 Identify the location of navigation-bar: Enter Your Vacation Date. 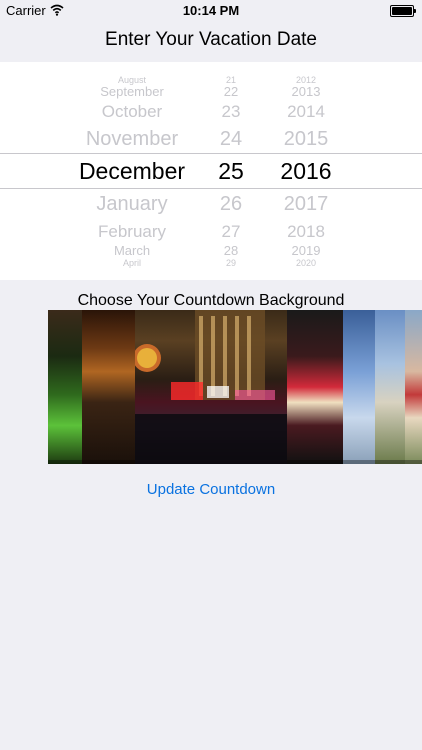
(211, 42).